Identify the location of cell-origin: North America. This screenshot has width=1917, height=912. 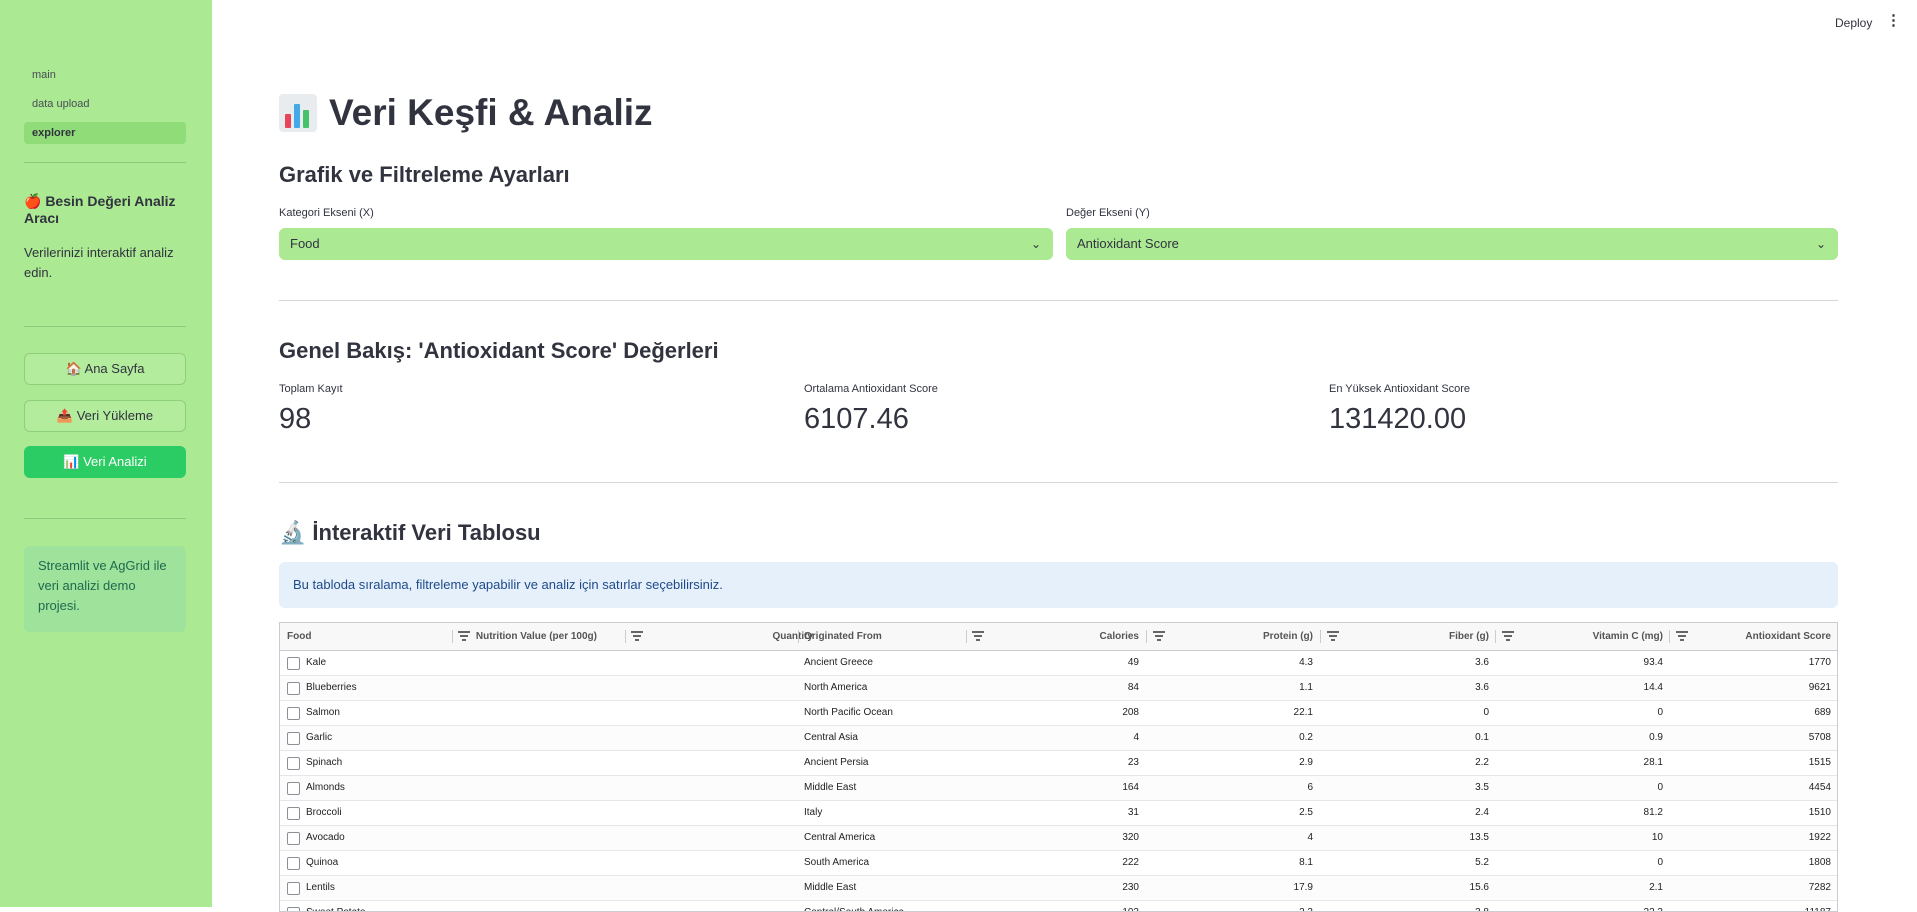
(836, 687).